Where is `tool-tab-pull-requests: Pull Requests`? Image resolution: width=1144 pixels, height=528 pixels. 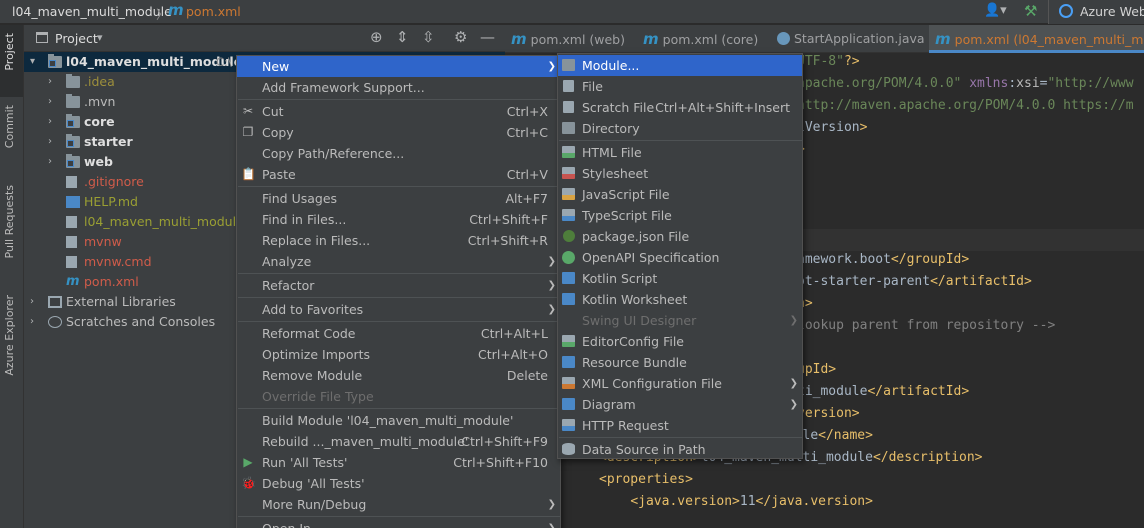 tool-tab-pull-requests: Pull Requests is located at coordinates (12, 221).